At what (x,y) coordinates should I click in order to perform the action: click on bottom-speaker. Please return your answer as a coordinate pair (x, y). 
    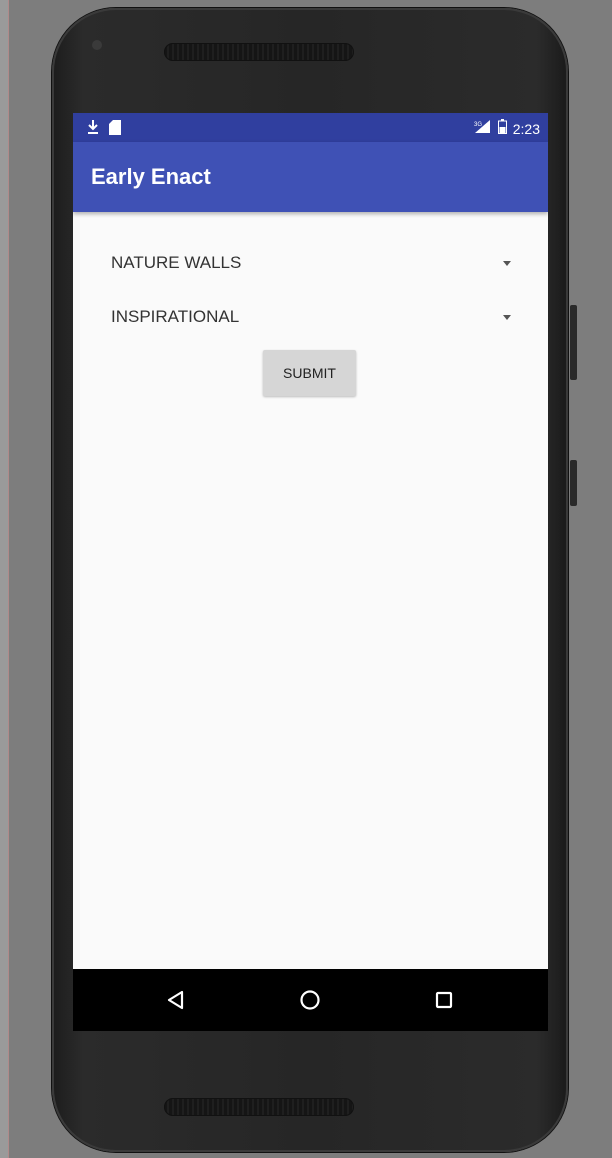
    Looking at the image, I should click on (259, 1107).